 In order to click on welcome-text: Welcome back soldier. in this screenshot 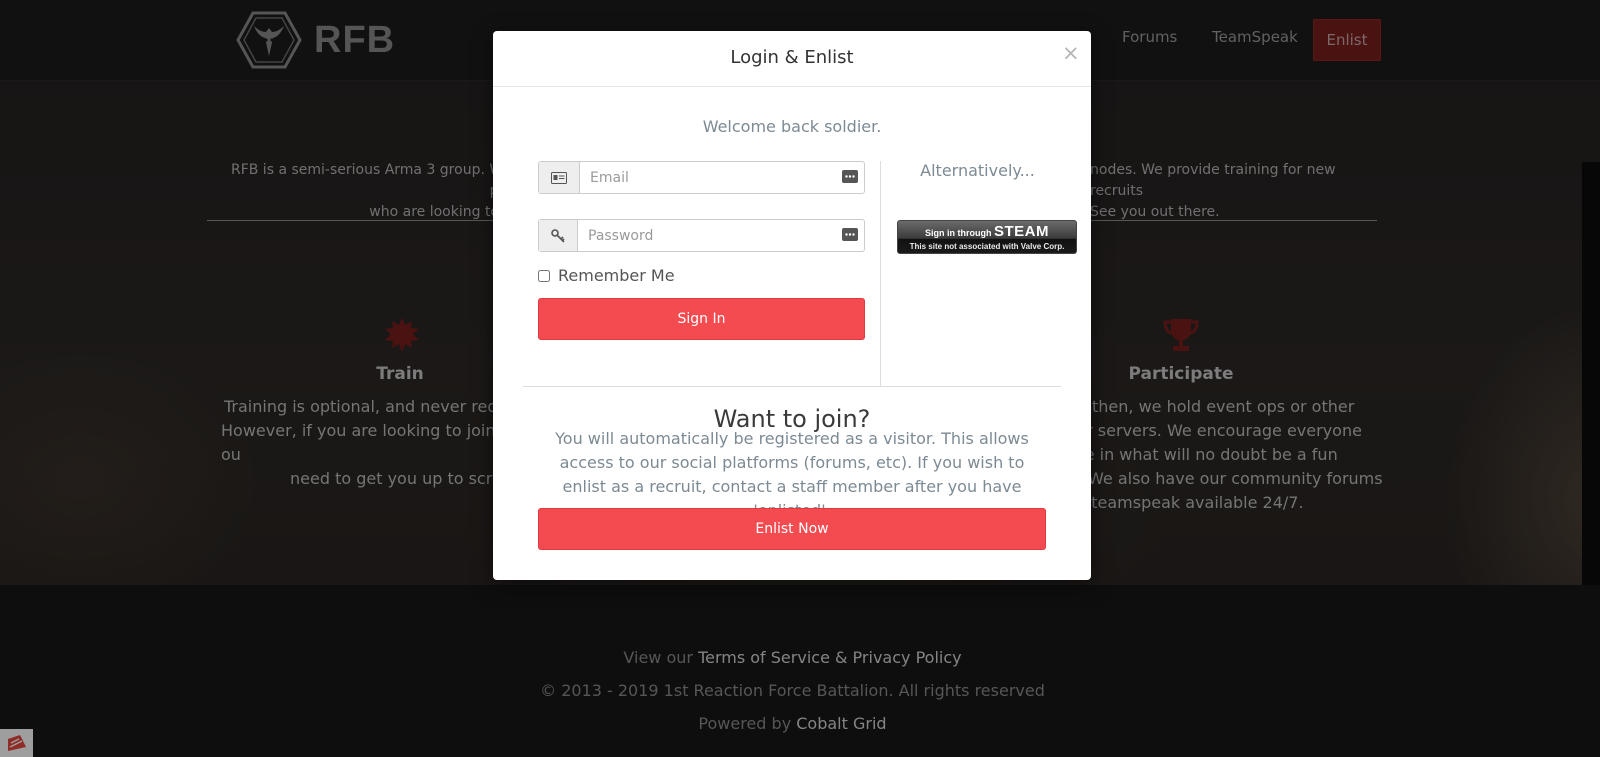, I will do `click(792, 126)`.